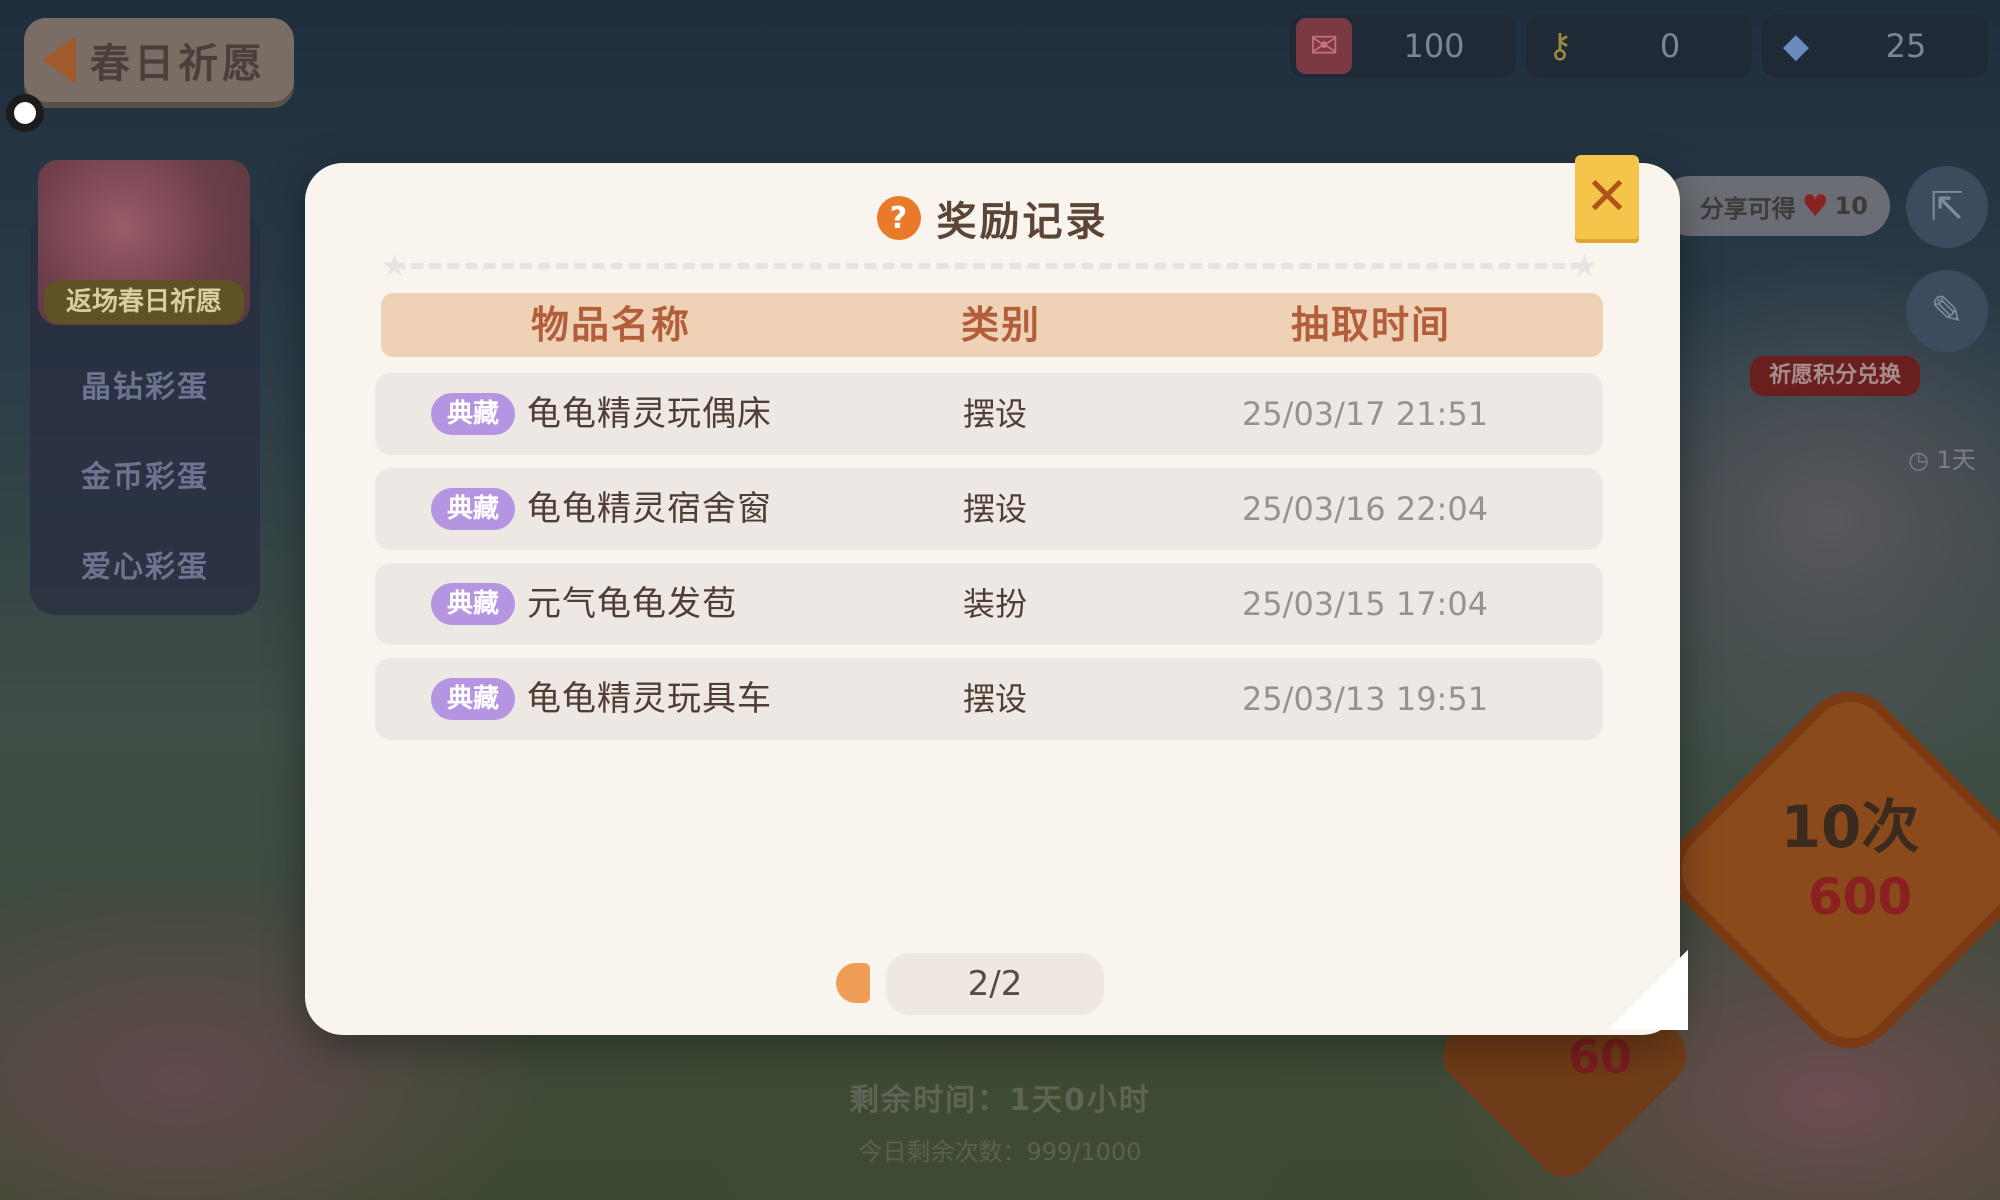 This screenshot has height=1200, width=2000. Describe the element at coordinates (1324, 46) in the screenshot. I see `ticket-icon: ✉` at that location.